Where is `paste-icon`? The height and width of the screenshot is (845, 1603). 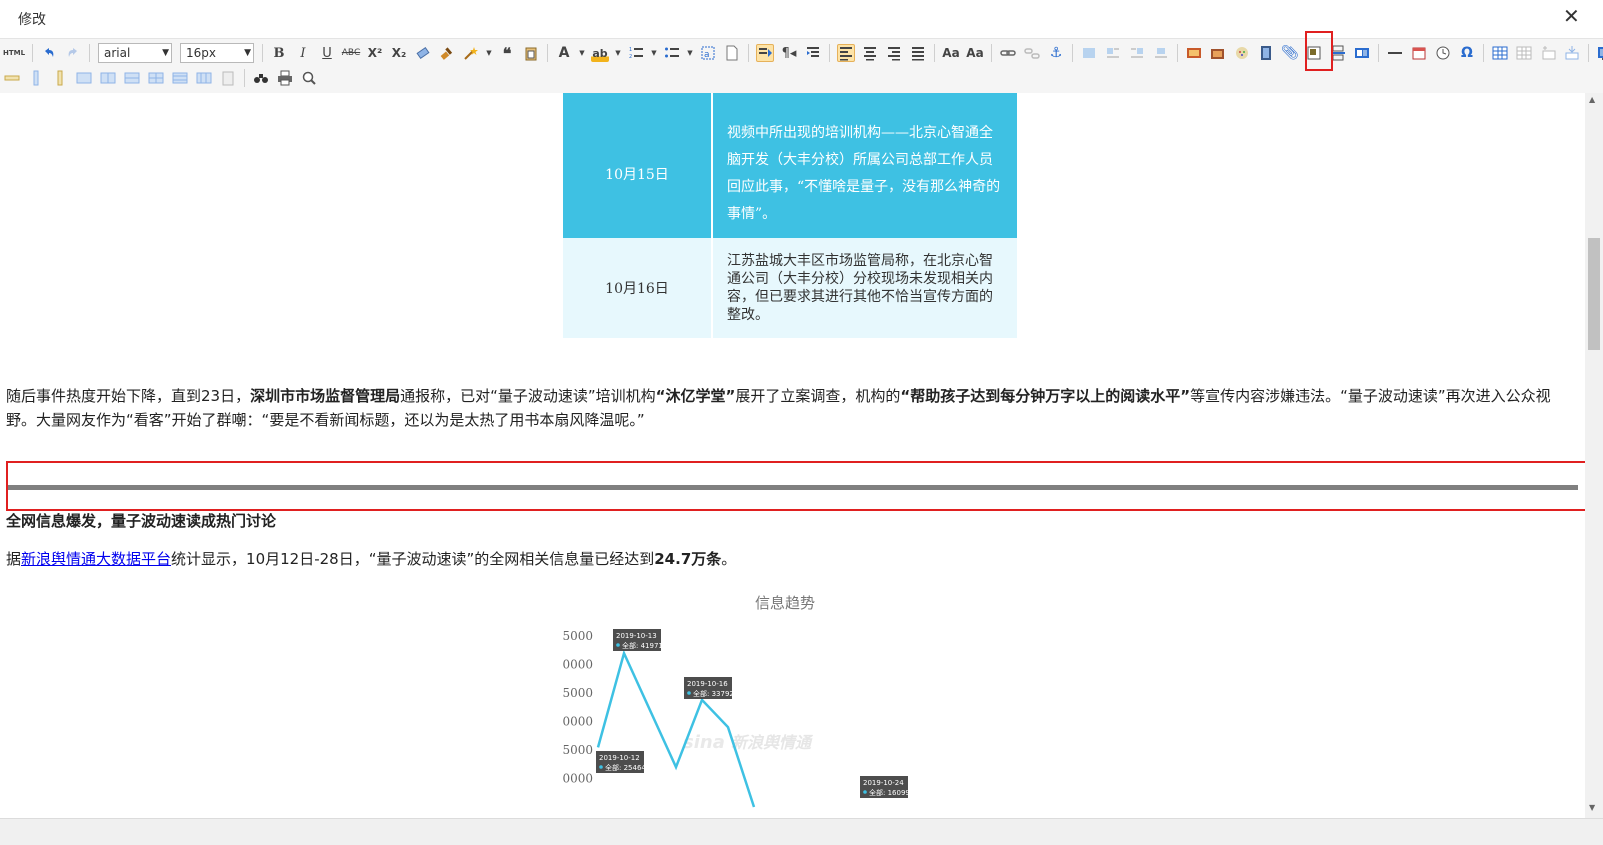
paste-icon is located at coordinates (228, 78).